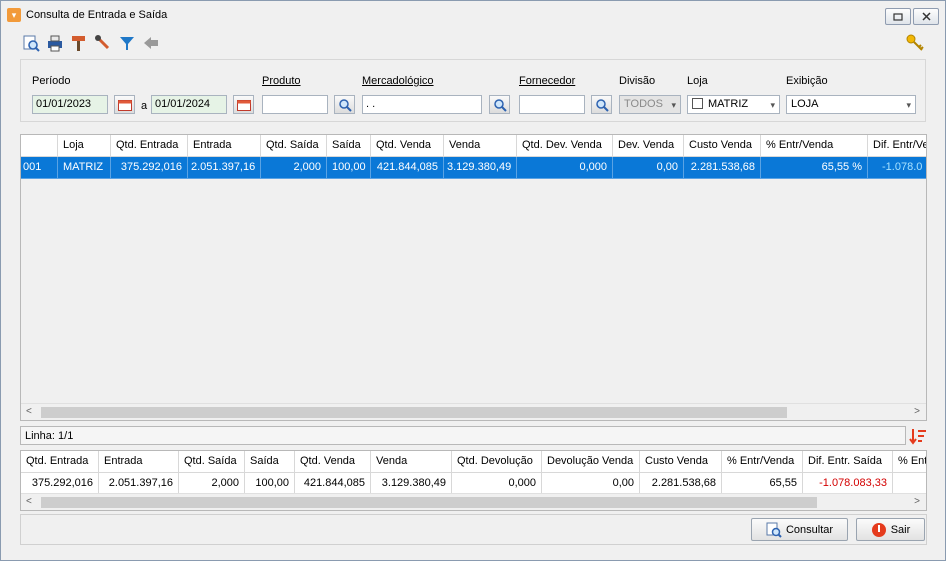 The image size is (946, 561). I want to click on totals-cell: 2,000, so click(212, 484).